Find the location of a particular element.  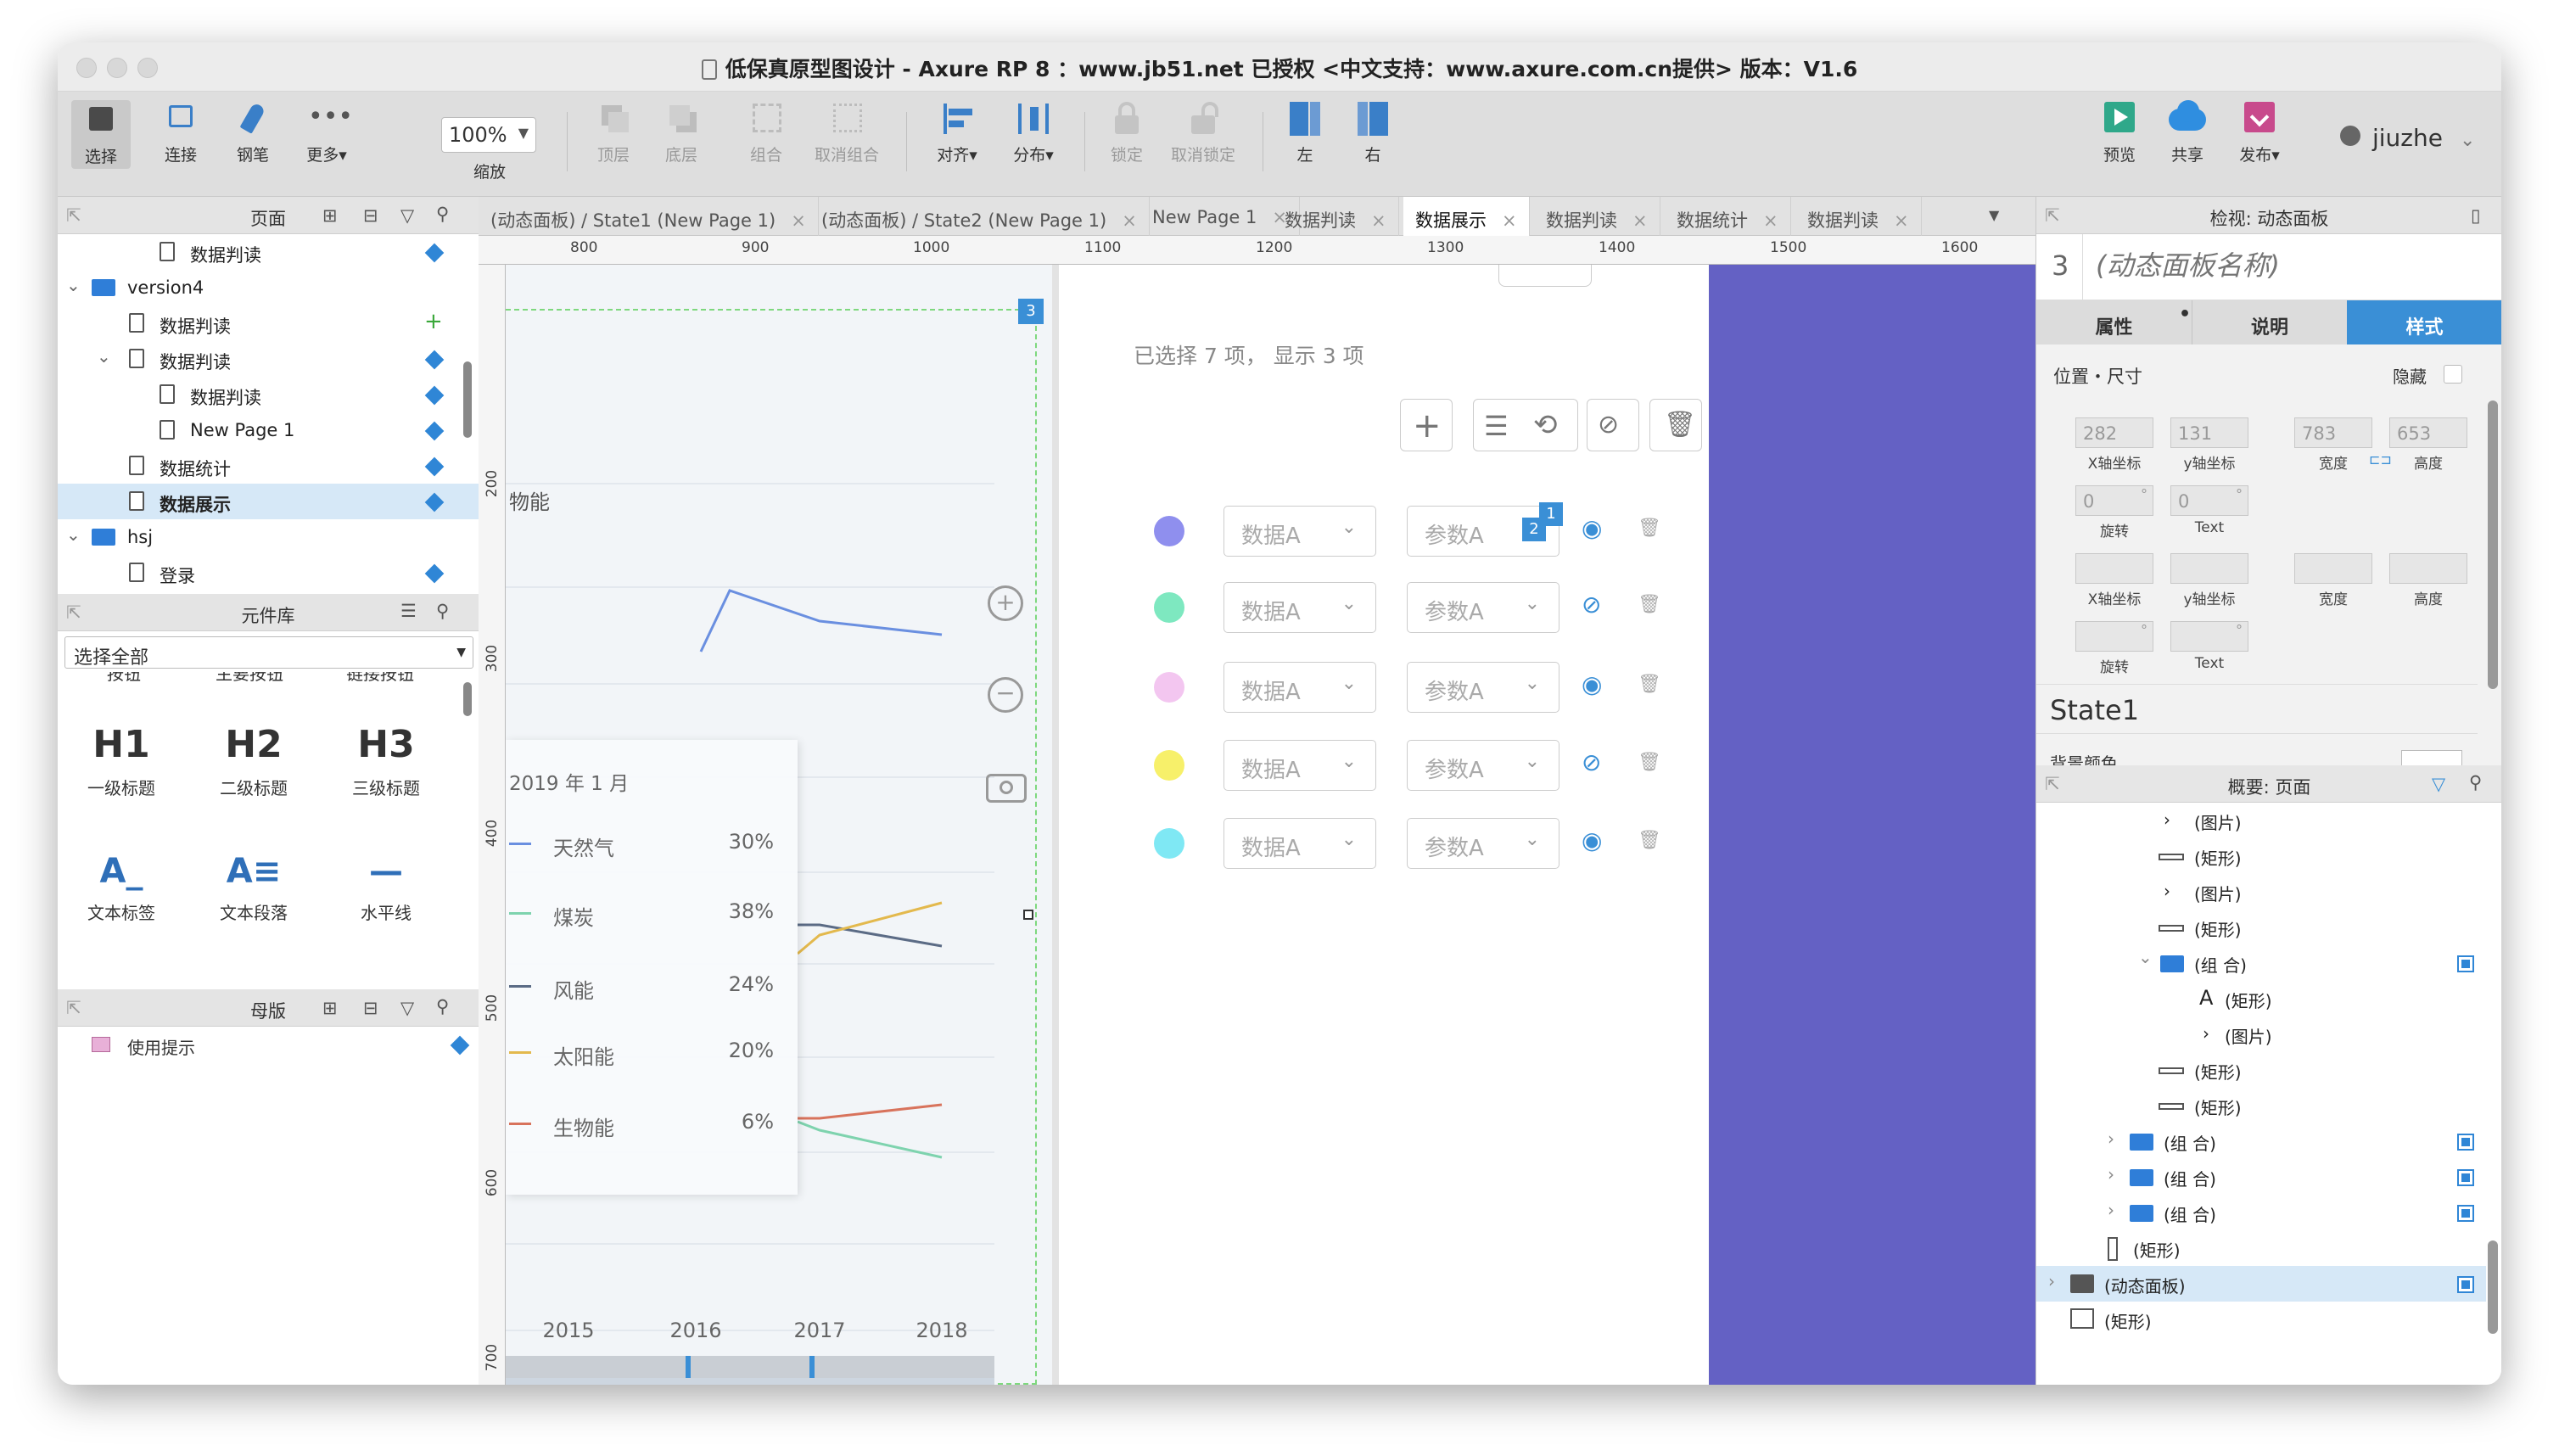

rotation-field-2: ° is located at coordinates (2114, 637).